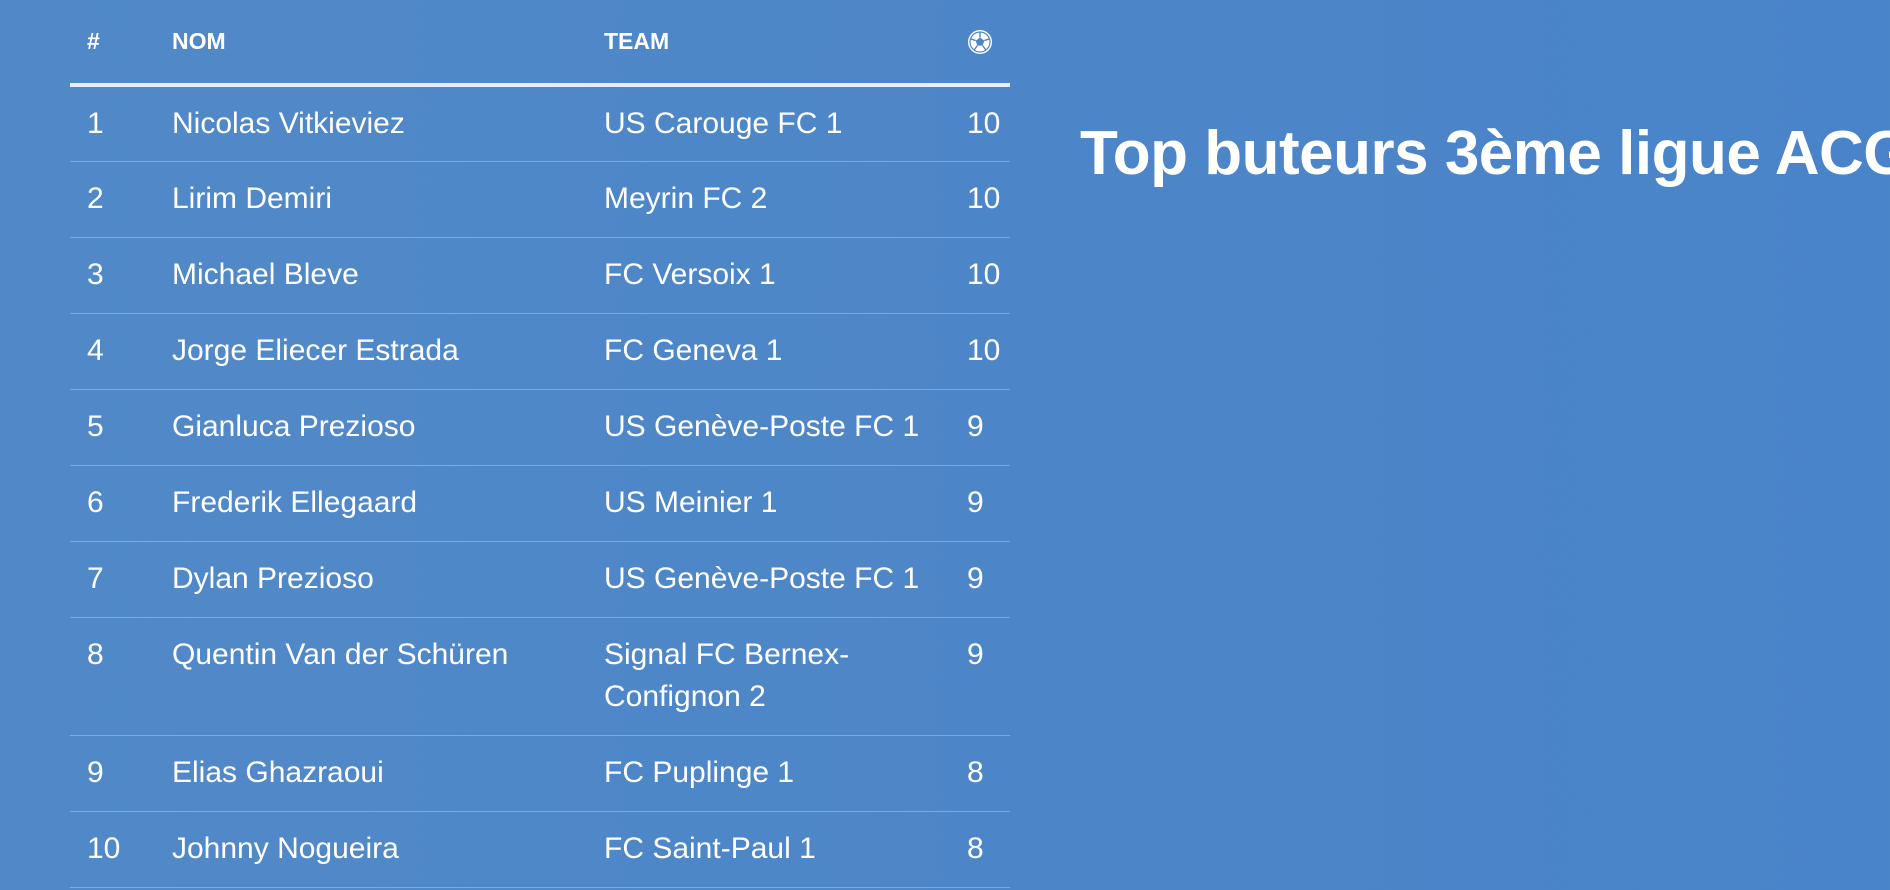  Describe the element at coordinates (95, 772) in the screenshot. I see `rank-cell-text: 9` at that location.